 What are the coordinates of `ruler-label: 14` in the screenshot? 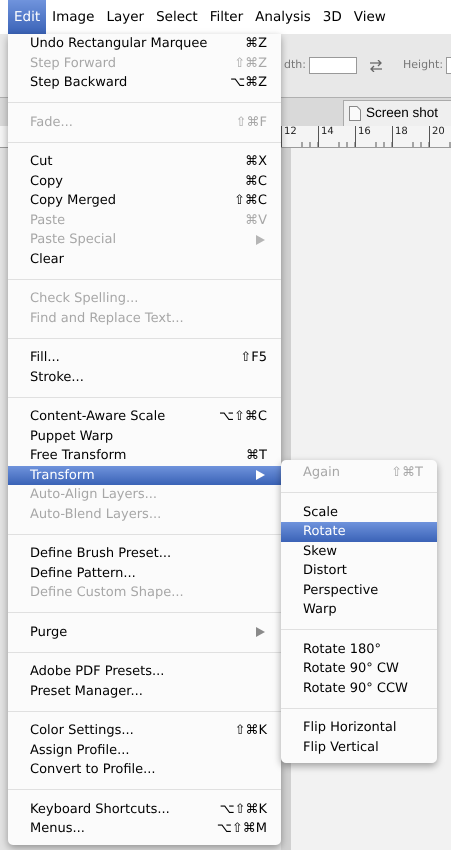 It's located at (327, 132).